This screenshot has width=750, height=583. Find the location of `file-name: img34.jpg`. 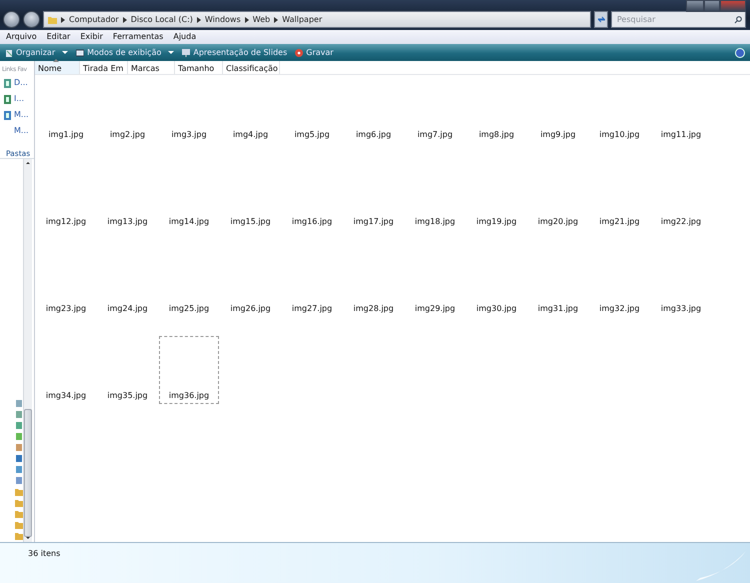

file-name: img34.jpg is located at coordinates (66, 396).